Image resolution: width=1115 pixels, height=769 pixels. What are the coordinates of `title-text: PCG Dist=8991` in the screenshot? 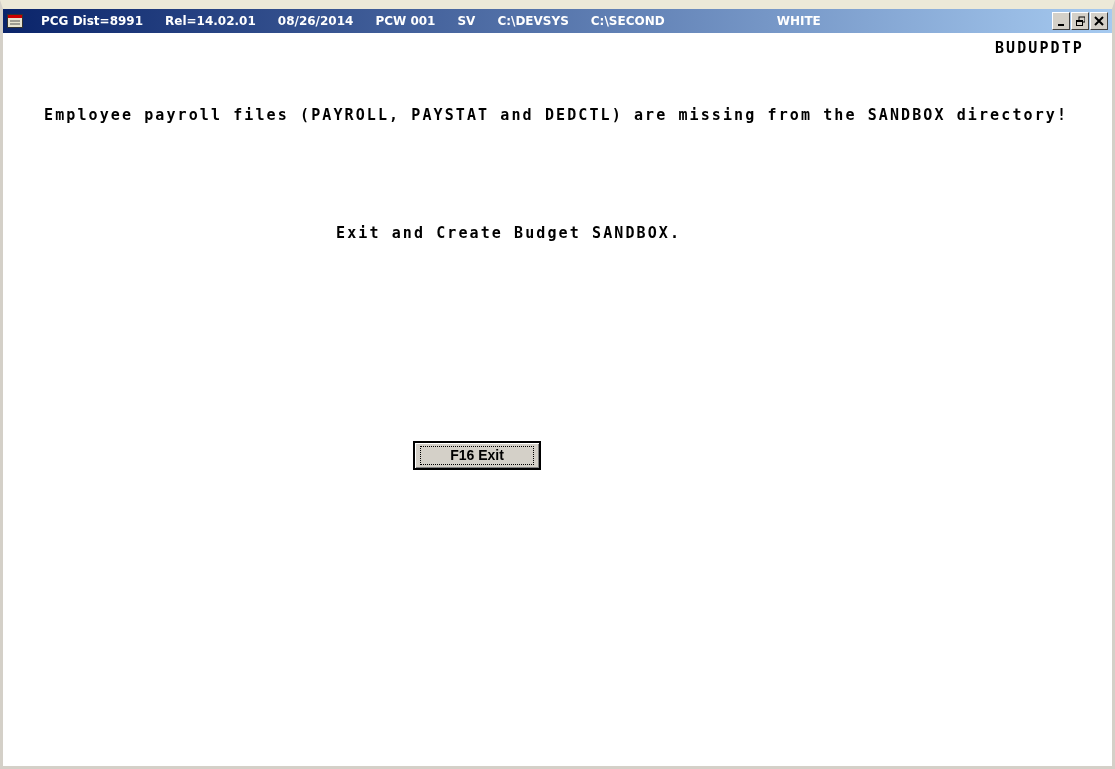 It's located at (92, 21).